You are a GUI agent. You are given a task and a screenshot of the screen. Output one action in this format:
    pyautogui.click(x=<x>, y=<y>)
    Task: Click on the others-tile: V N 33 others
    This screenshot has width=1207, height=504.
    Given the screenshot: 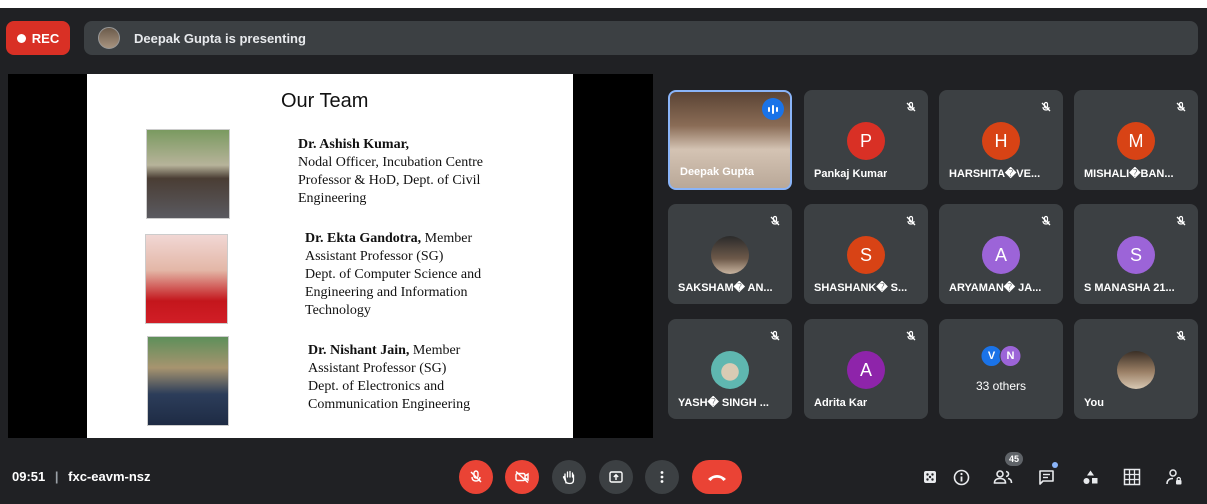 What is the action you would take?
    pyautogui.click(x=1001, y=369)
    